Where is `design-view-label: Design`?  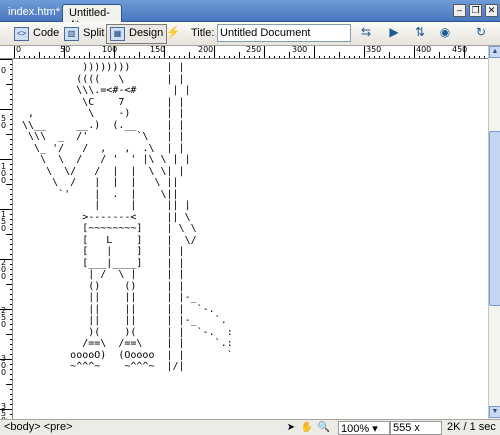 design-view-label: Design is located at coordinates (146, 33).